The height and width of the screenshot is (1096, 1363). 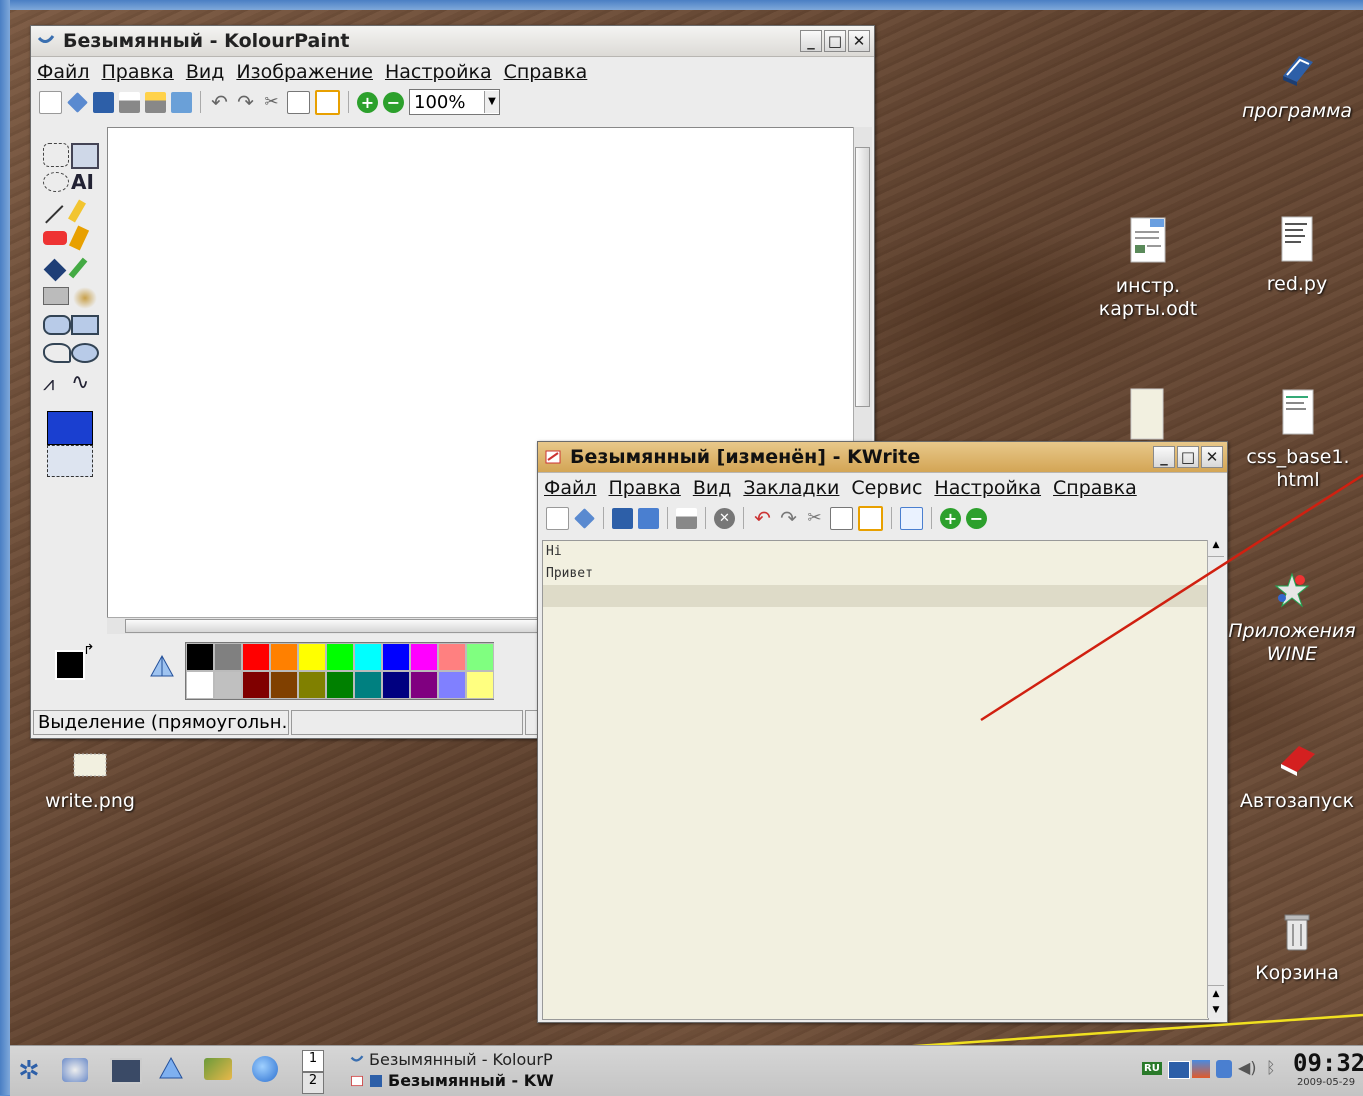 What do you see at coordinates (1297, 948) in the screenshot?
I see `desktop-icon-trash: Корзина` at bounding box center [1297, 948].